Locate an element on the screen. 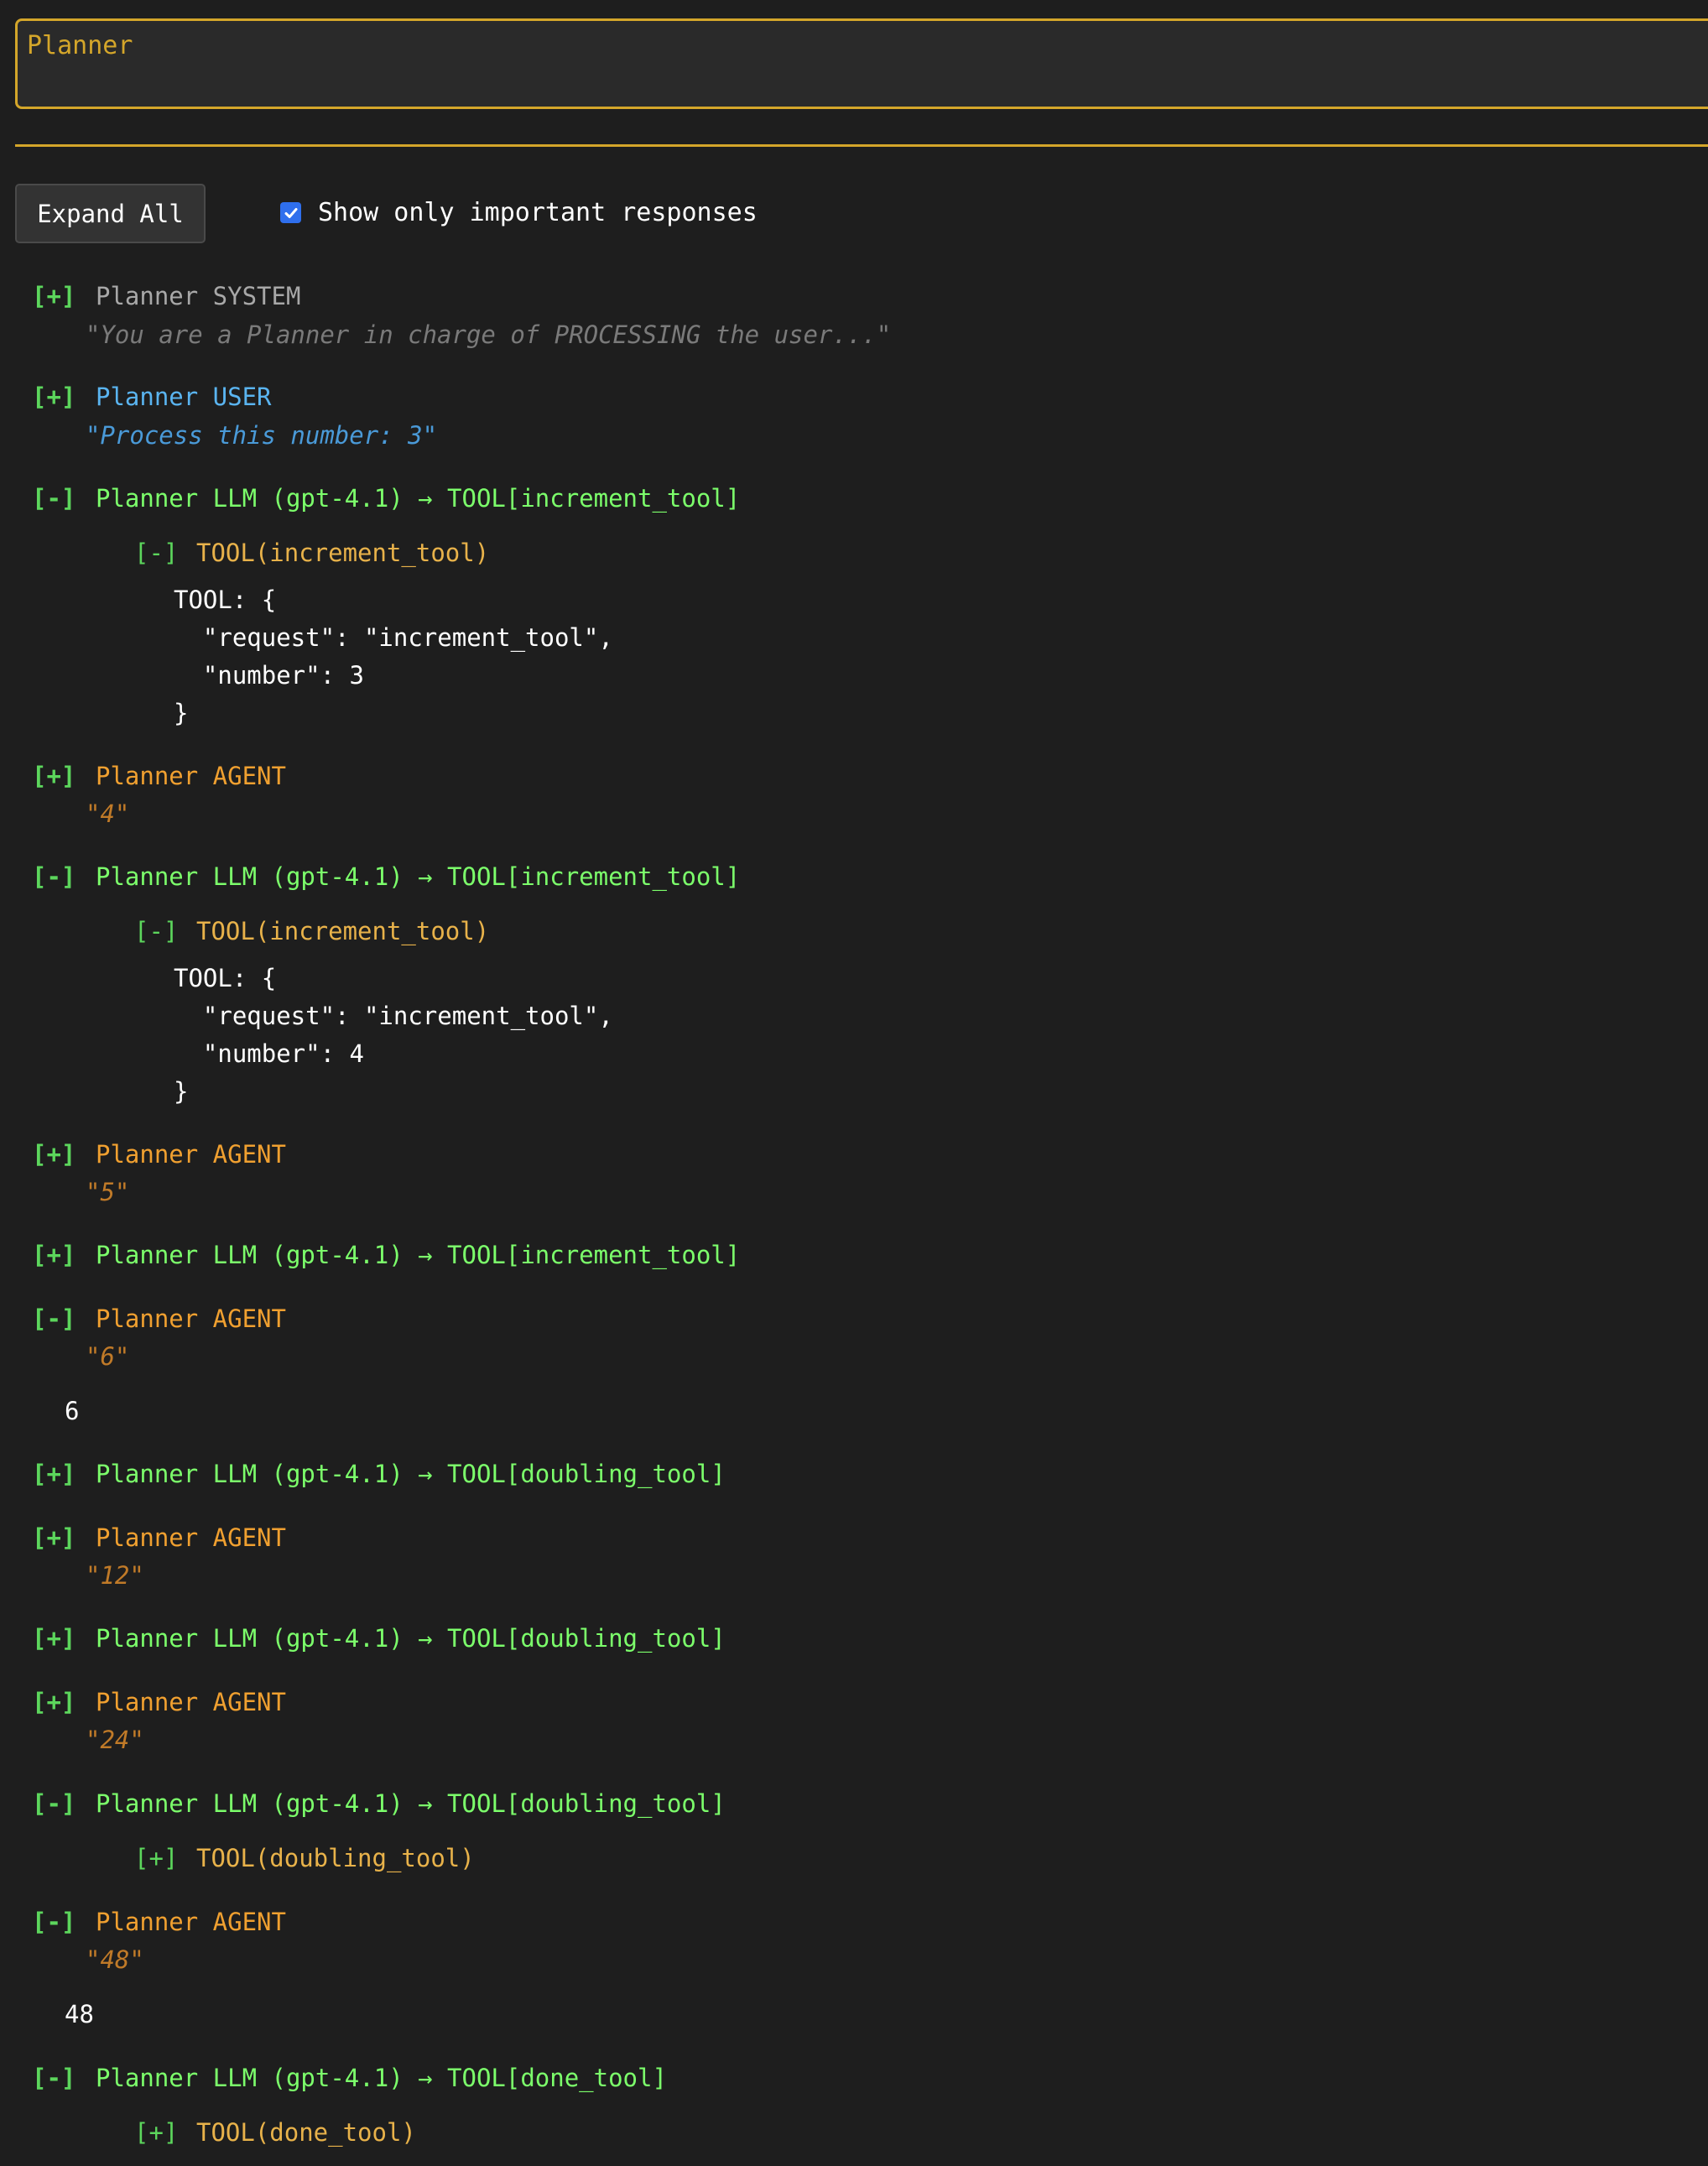 The height and width of the screenshot is (2166, 1708). entry-content: 48 is located at coordinates (79, 2014).